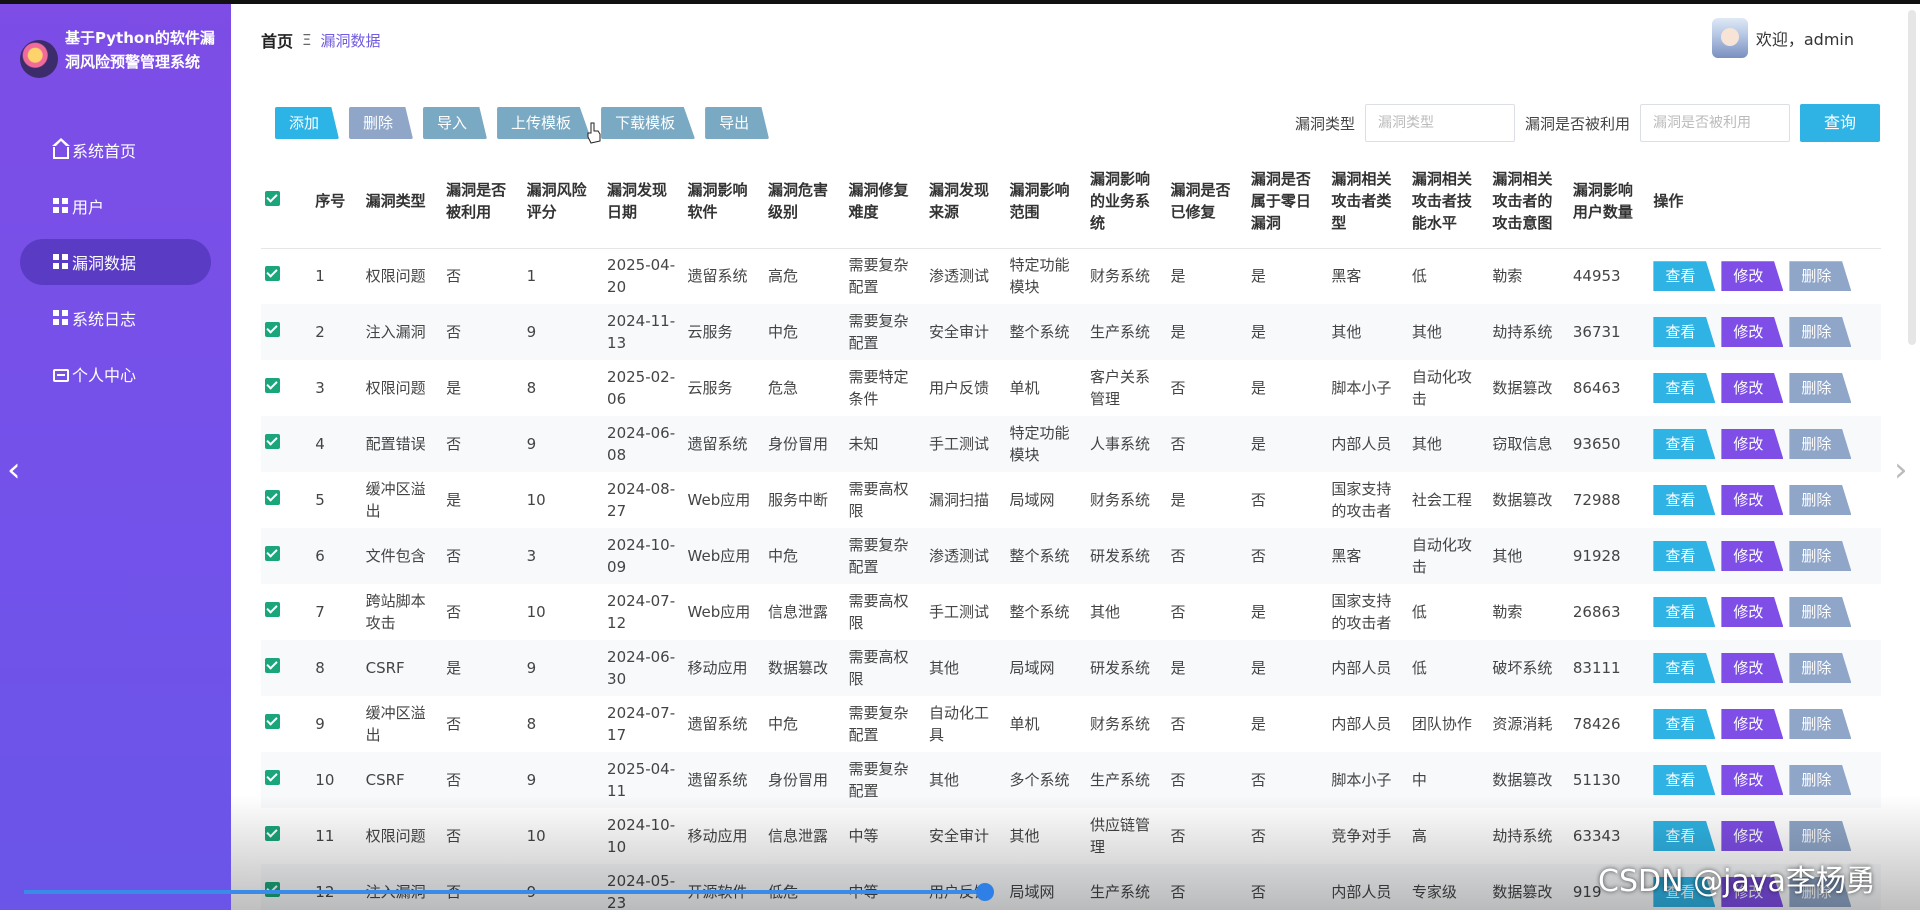 The width and height of the screenshot is (1920, 910). Describe the element at coordinates (965, 887) in the screenshot. I see `table-cell: 用户反馈` at that location.